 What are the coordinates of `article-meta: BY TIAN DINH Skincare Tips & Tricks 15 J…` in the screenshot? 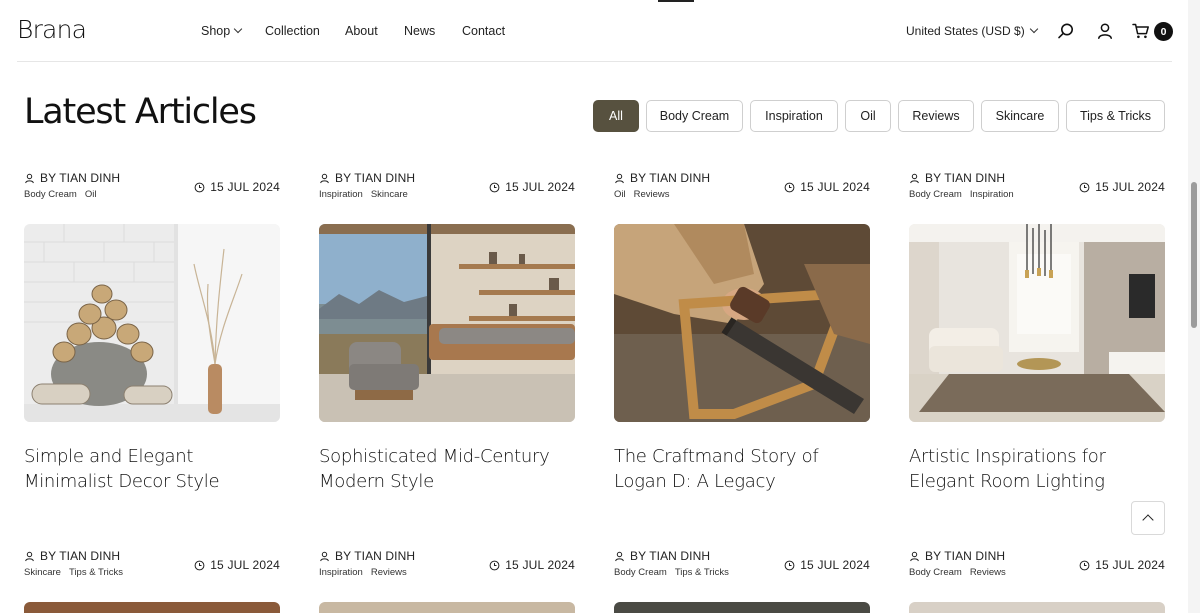 It's located at (152, 564).